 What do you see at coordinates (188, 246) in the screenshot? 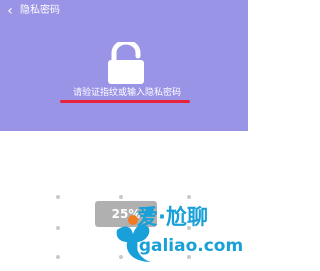
I see `watermark-url: igaliao.com` at bounding box center [188, 246].